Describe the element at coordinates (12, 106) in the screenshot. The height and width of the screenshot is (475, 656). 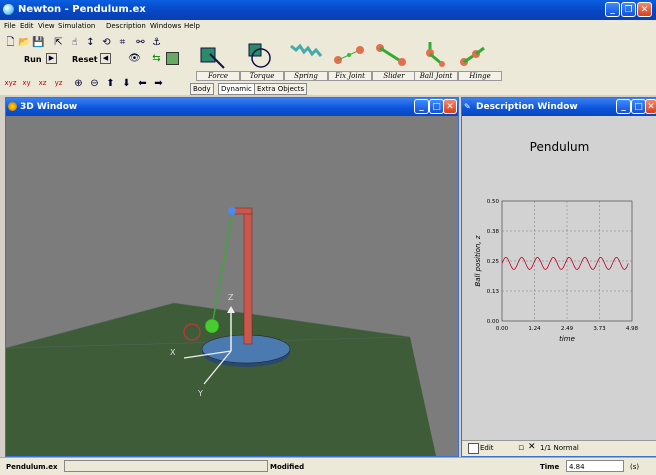
I see `3d-window-icon` at that location.